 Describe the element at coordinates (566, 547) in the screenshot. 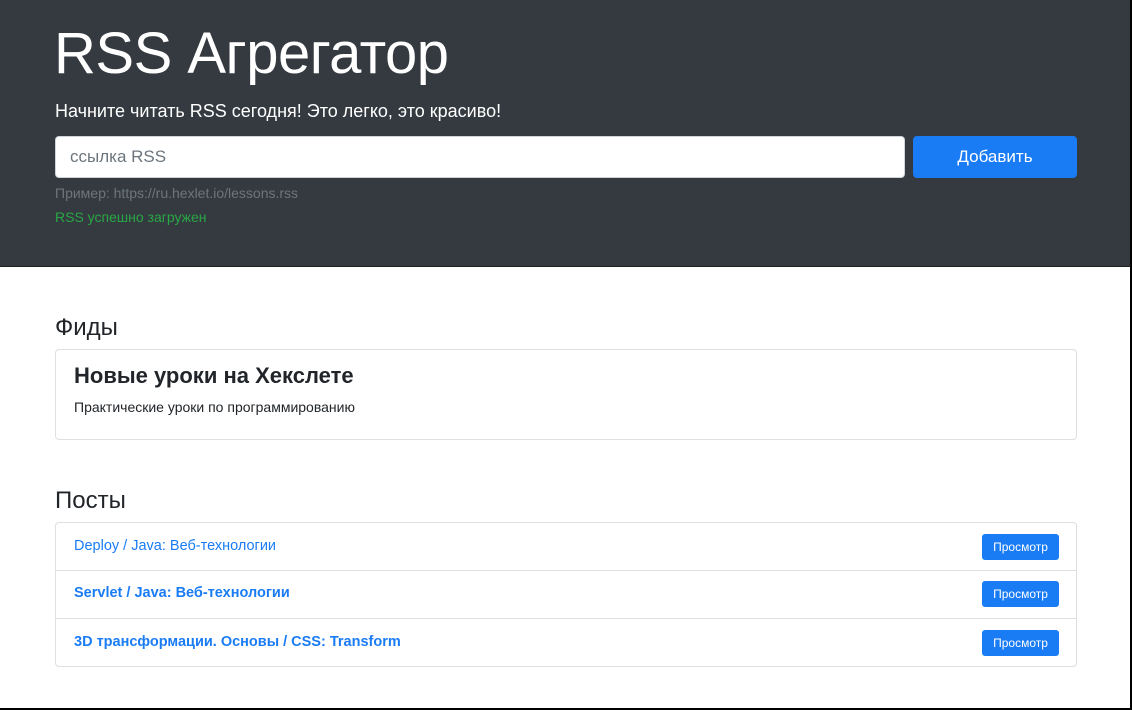

I see `list-item: Deploy / Java: Веб-технологии Просмотр` at that location.